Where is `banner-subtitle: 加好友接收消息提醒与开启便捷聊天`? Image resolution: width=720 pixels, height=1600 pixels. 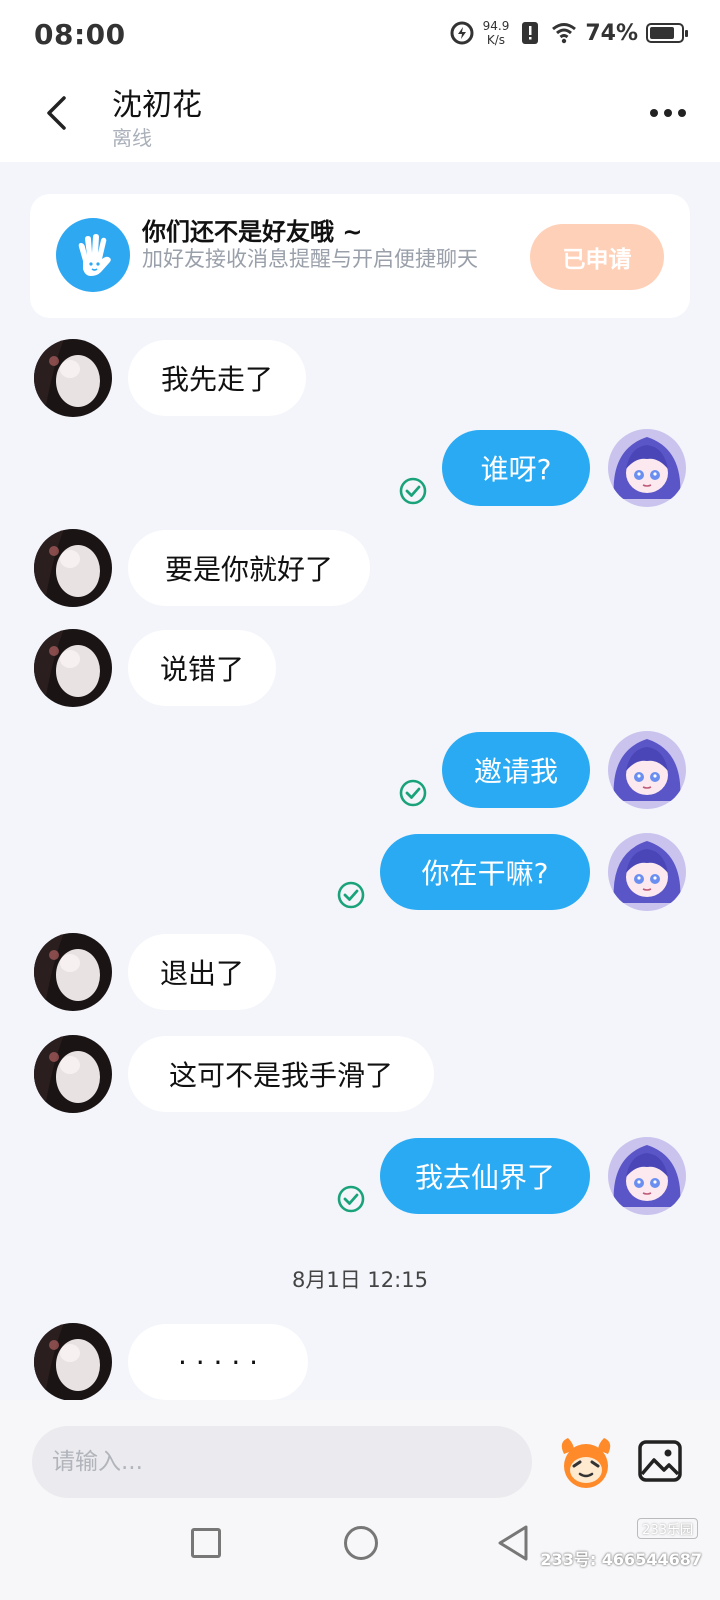
banner-subtitle: 加好友接收消息提醒与开启便捷聊天 is located at coordinates (310, 259).